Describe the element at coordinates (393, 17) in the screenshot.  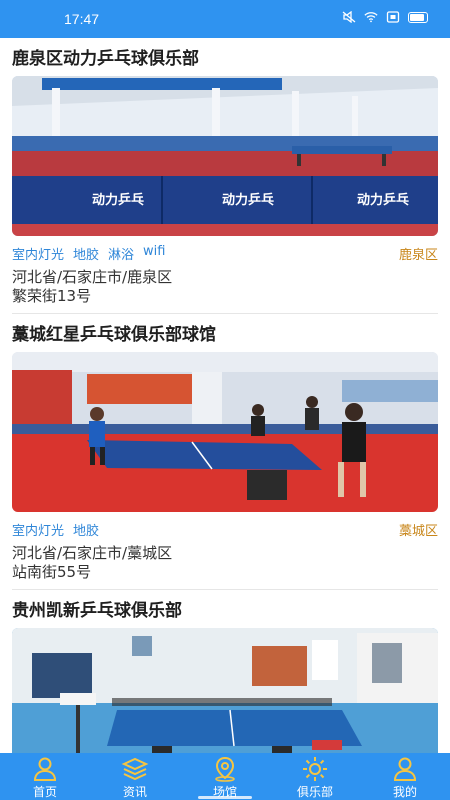
I see `sim-icon` at that location.